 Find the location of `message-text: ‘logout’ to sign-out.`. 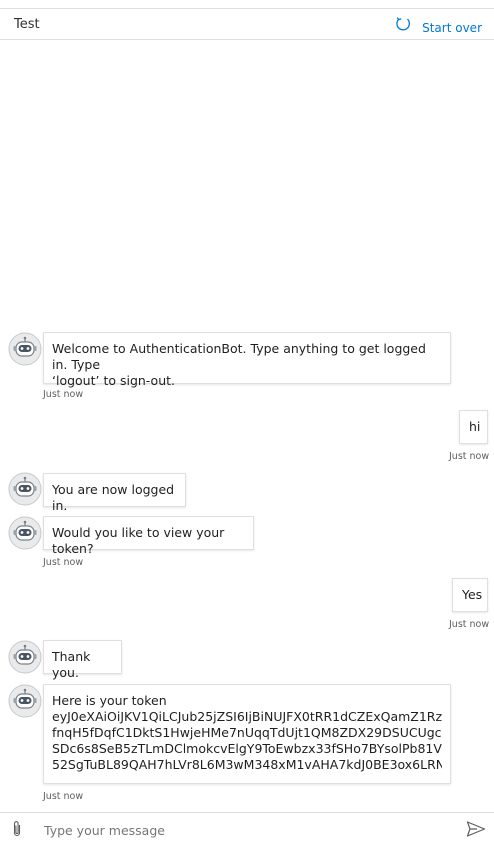

message-text: ‘logout’ to sign-out. is located at coordinates (113, 380).